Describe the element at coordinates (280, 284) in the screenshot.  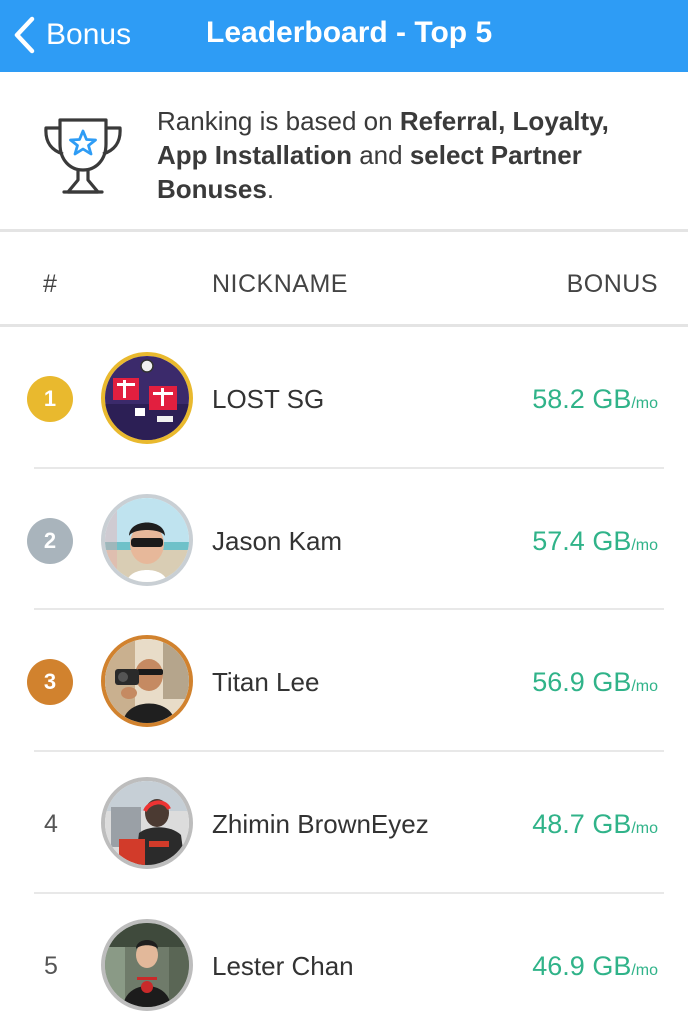
I see `header-nickname: NICKNAME` at that location.